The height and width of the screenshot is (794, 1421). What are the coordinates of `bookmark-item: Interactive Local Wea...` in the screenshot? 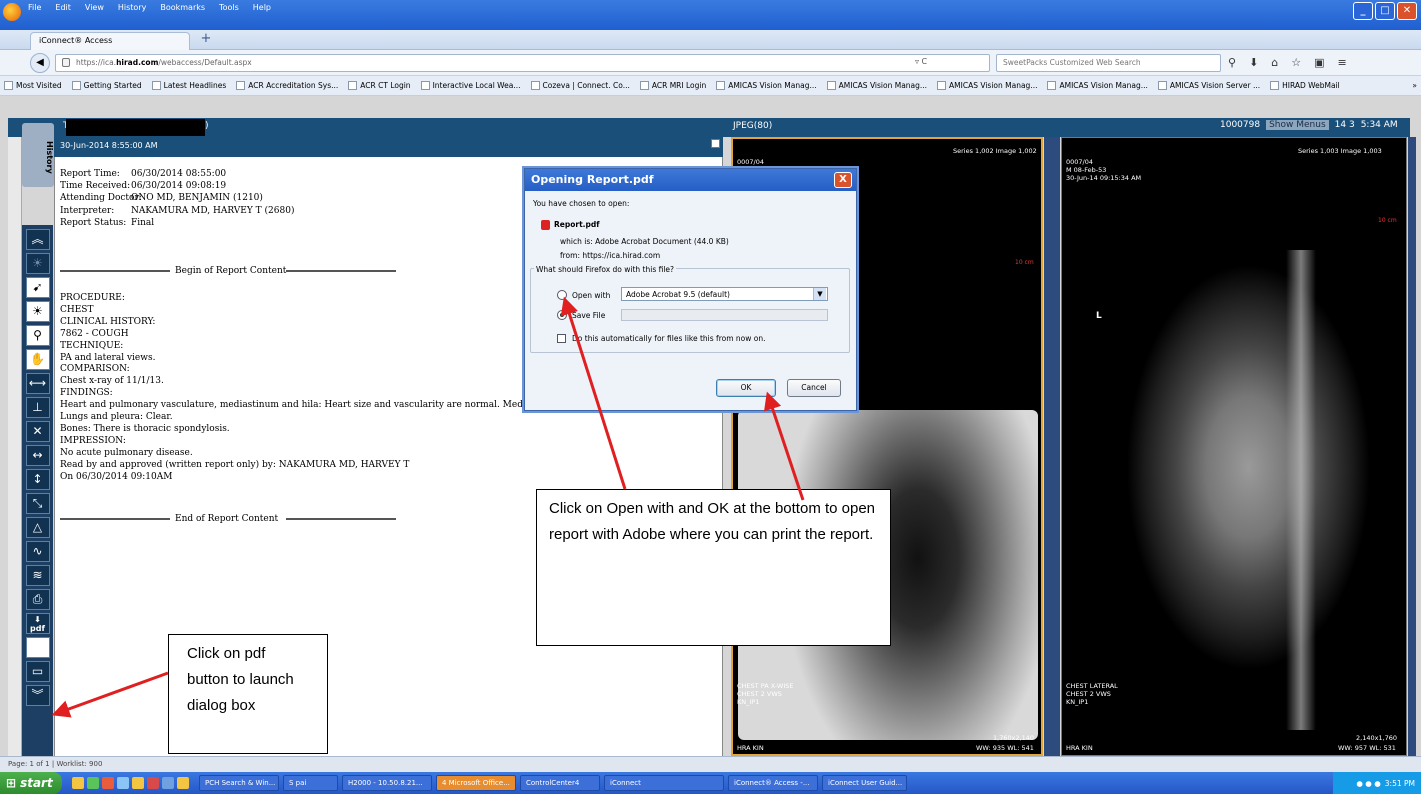 It's located at (470, 85).